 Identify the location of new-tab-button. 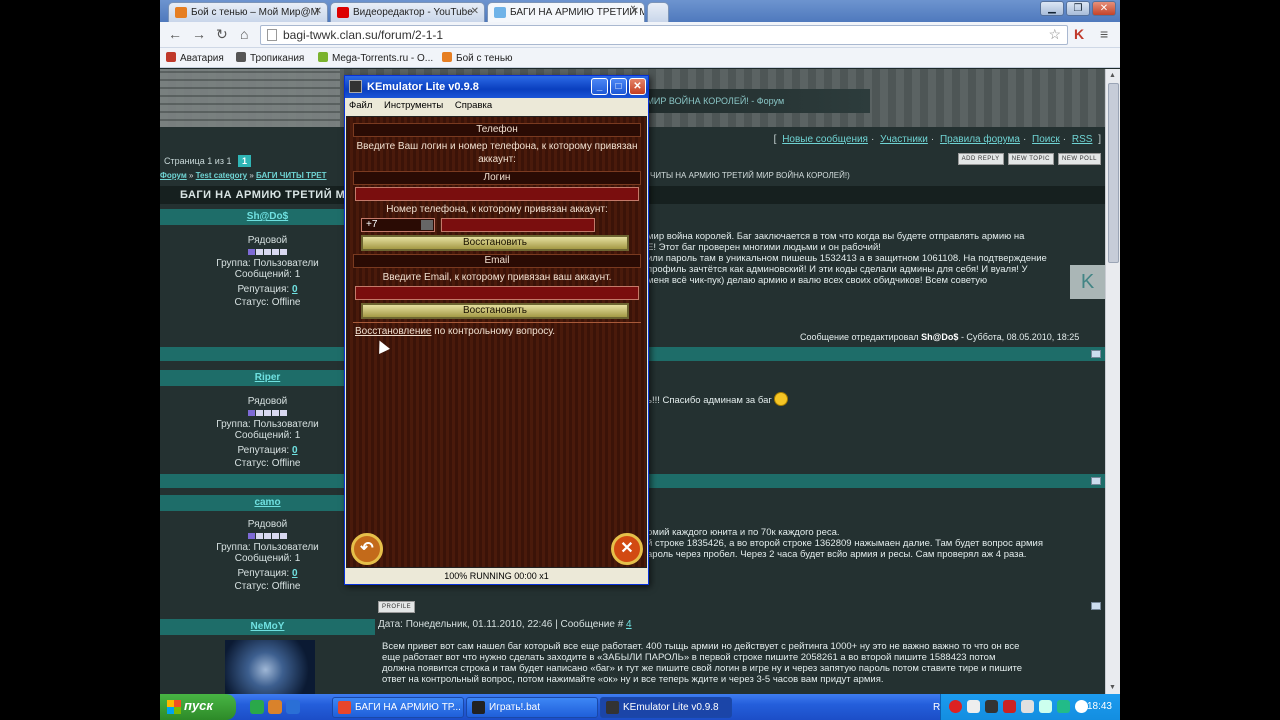
(658, 12).